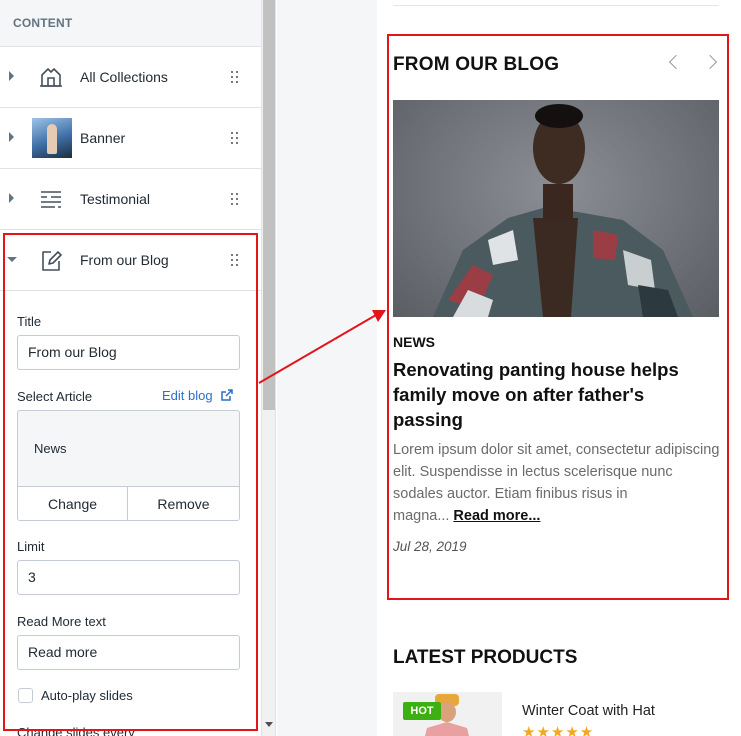 This screenshot has height=736, width=741. What do you see at coordinates (269, 724) in the screenshot?
I see `scroll-down-arrow-icon` at bounding box center [269, 724].